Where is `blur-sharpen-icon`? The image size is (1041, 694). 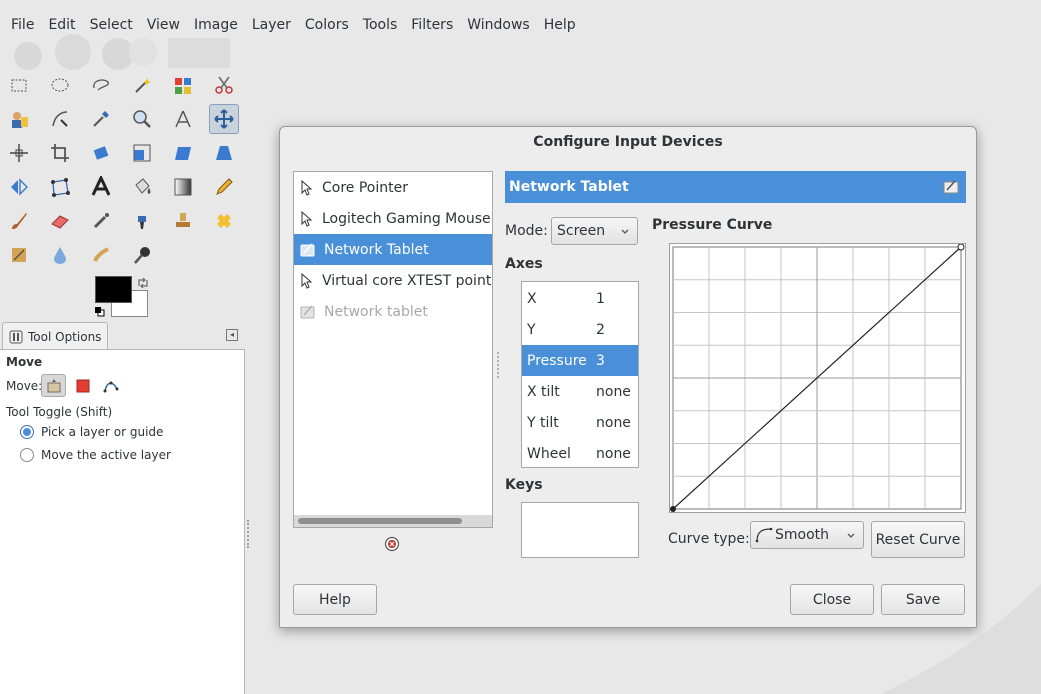 blur-sharpen-icon is located at coordinates (60, 255).